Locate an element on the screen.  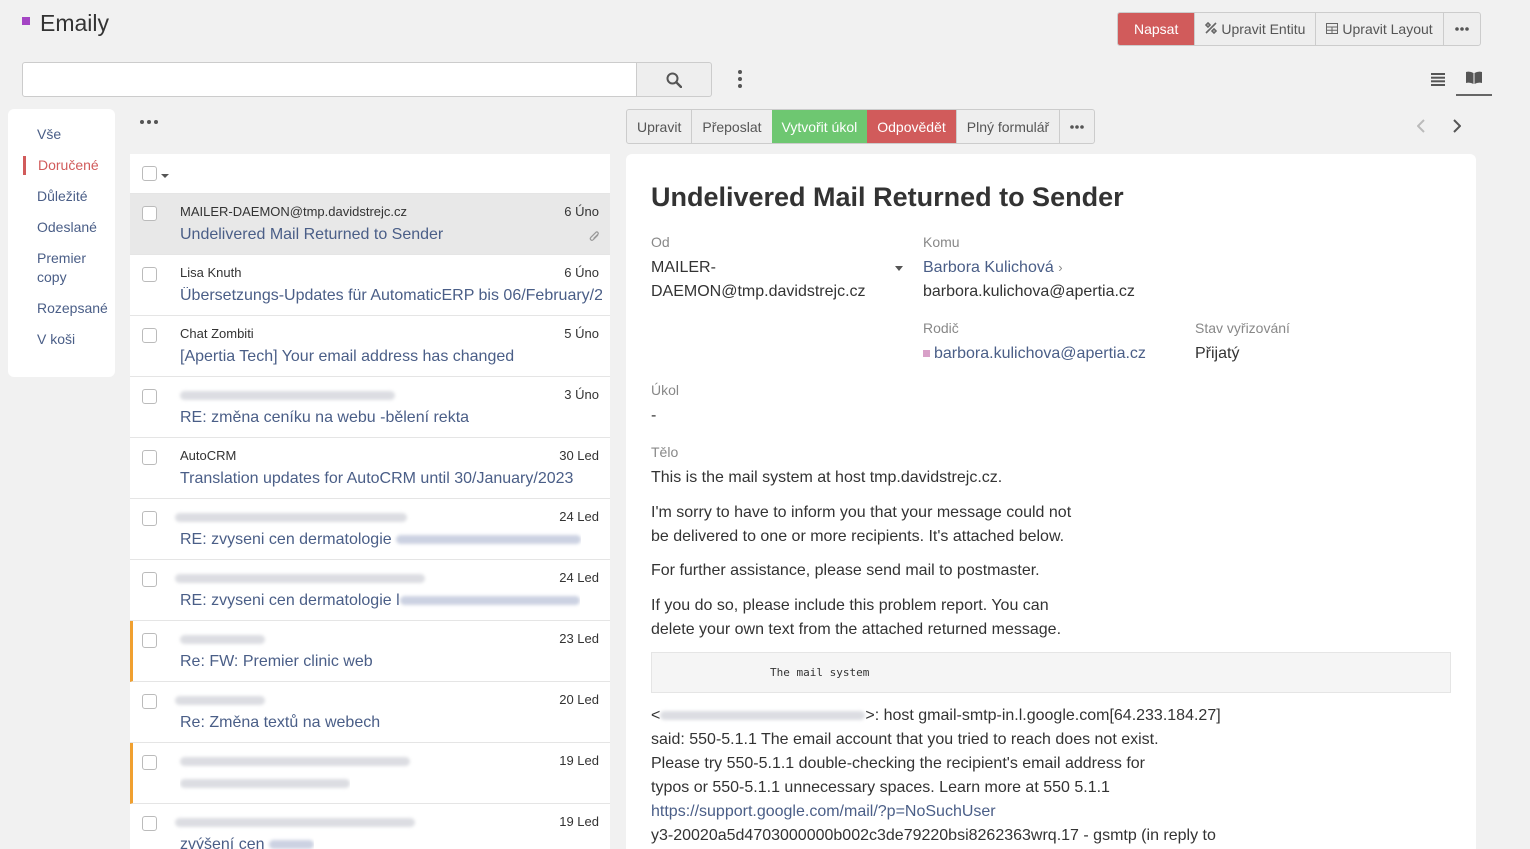
reply-button: Odpovědět is located at coordinates (911, 126).